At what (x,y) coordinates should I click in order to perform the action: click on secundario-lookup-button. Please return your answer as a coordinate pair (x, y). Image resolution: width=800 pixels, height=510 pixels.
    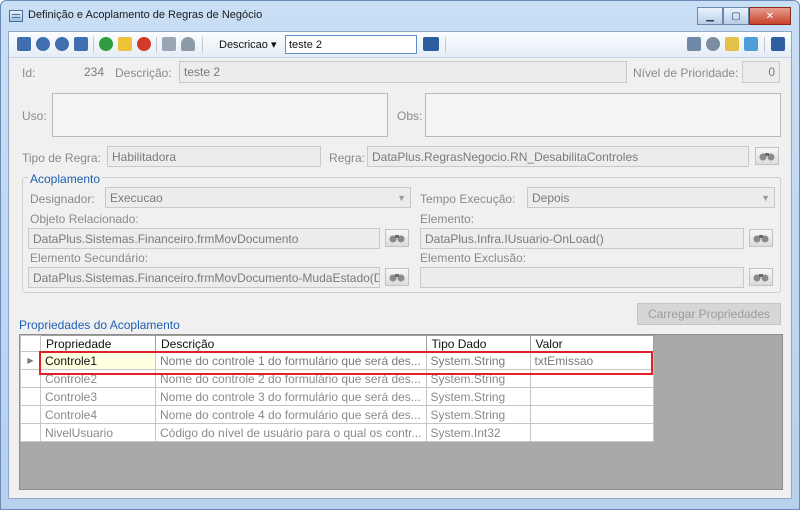
    Looking at the image, I should click on (397, 277).